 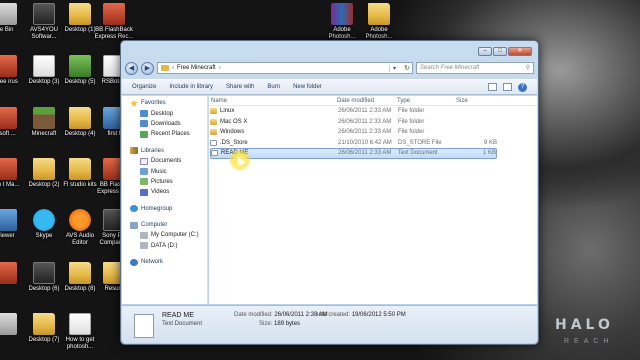 What do you see at coordinates (274, 121) in the screenshot?
I see `file-name-cell: Mac OS X` at bounding box center [274, 121].